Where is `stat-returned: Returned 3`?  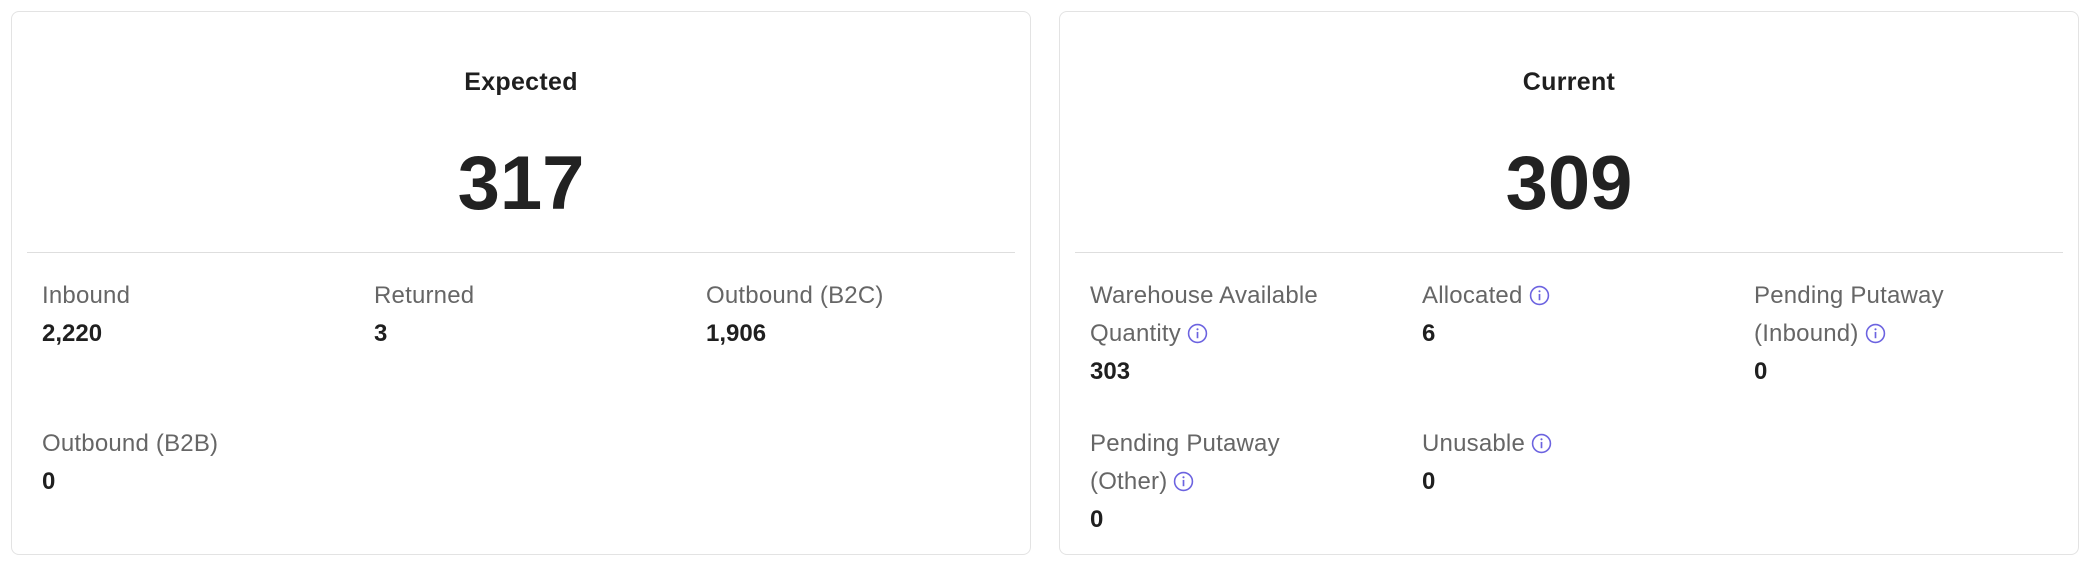 stat-returned: Returned 3 is located at coordinates (524, 315).